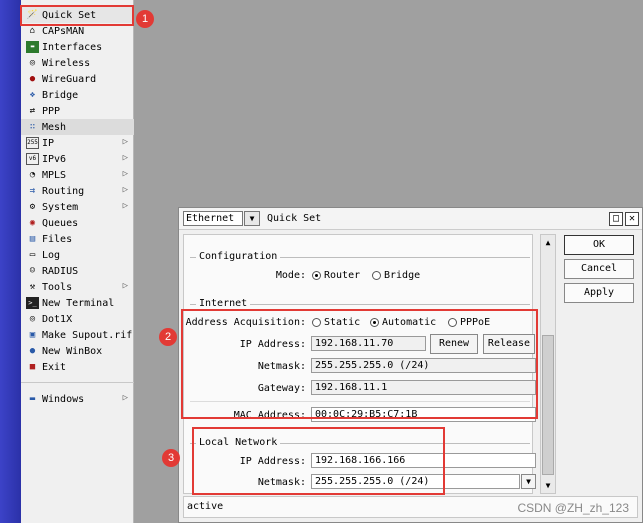 The image size is (643, 523). I want to click on menu-item-mpls: ◔ MPLS ▷, so click(77, 175).